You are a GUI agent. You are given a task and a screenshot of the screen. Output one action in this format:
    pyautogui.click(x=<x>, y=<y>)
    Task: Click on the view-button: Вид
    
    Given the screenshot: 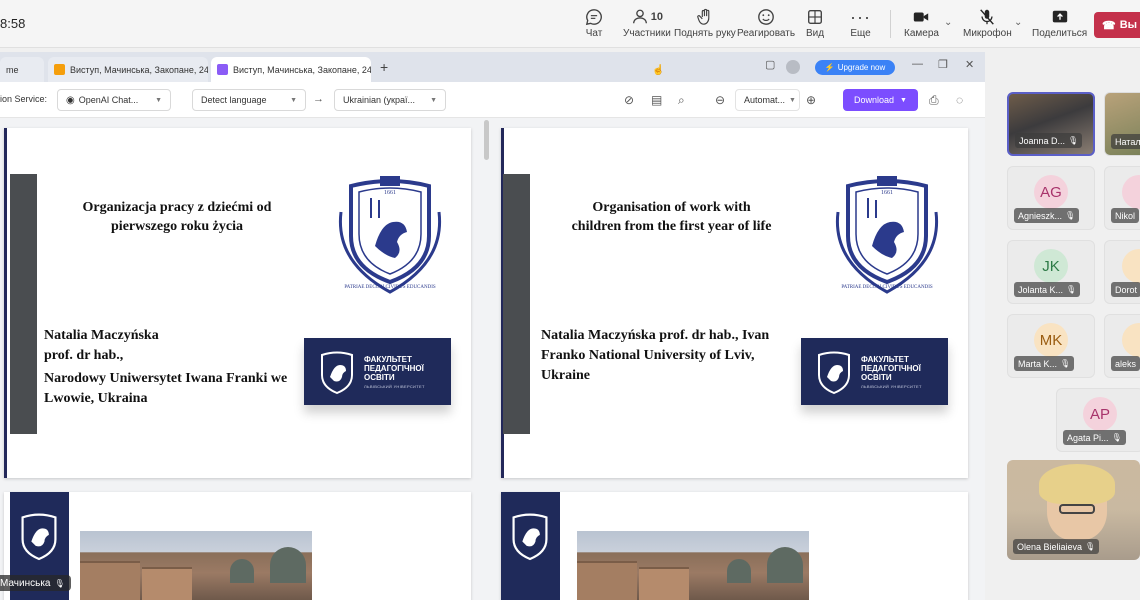 What is the action you would take?
    pyautogui.click(x=815, y=22)
    